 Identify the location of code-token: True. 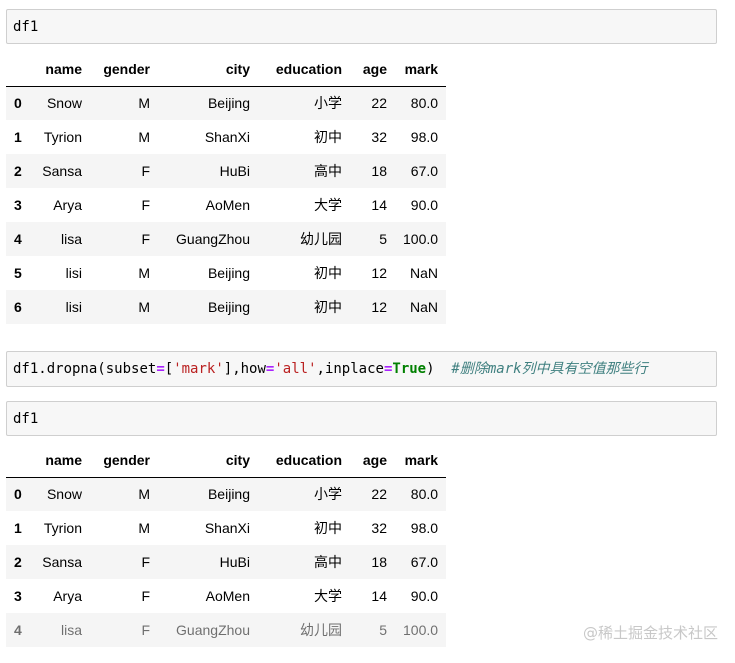
(409, 369).